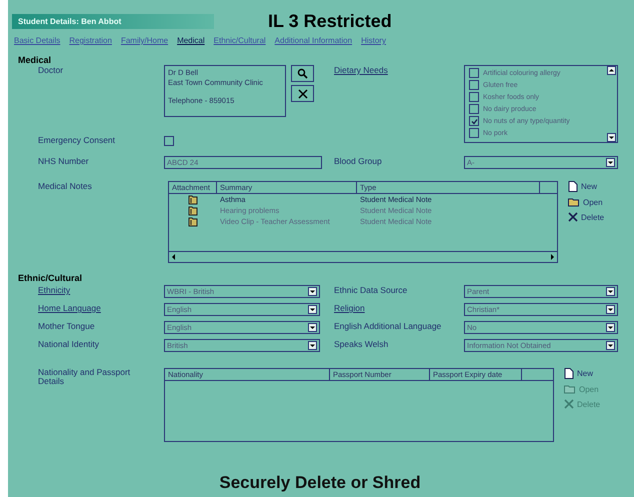  I want to click on tab: History, so click(373, 40).